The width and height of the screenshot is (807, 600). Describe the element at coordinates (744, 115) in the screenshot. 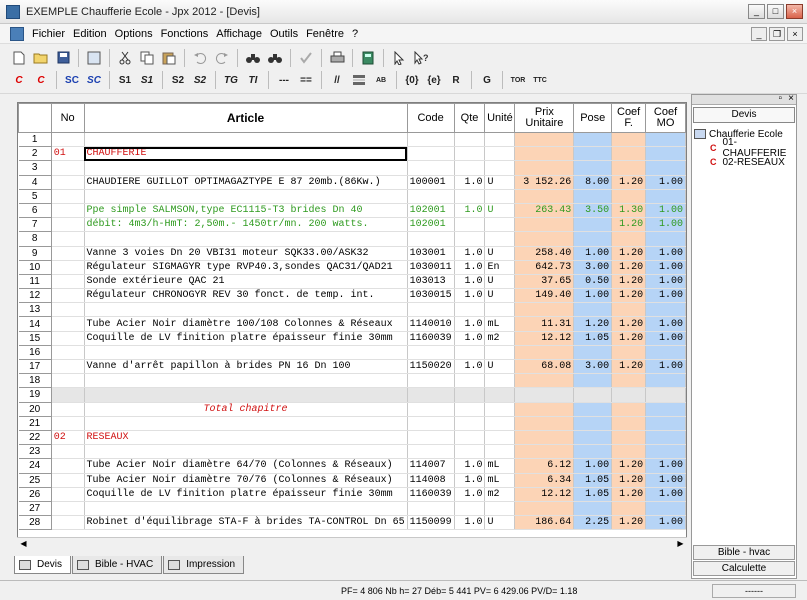

I see `panel-title-button: Devis` at that location.